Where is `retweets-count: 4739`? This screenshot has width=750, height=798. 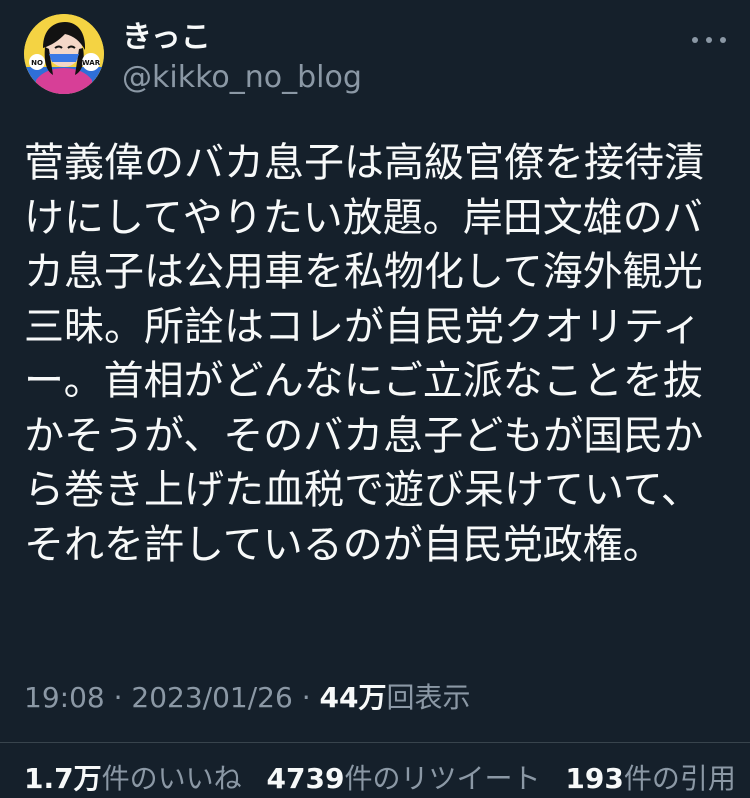 retweets-count: 4739 is located at coordinates (305, 778).